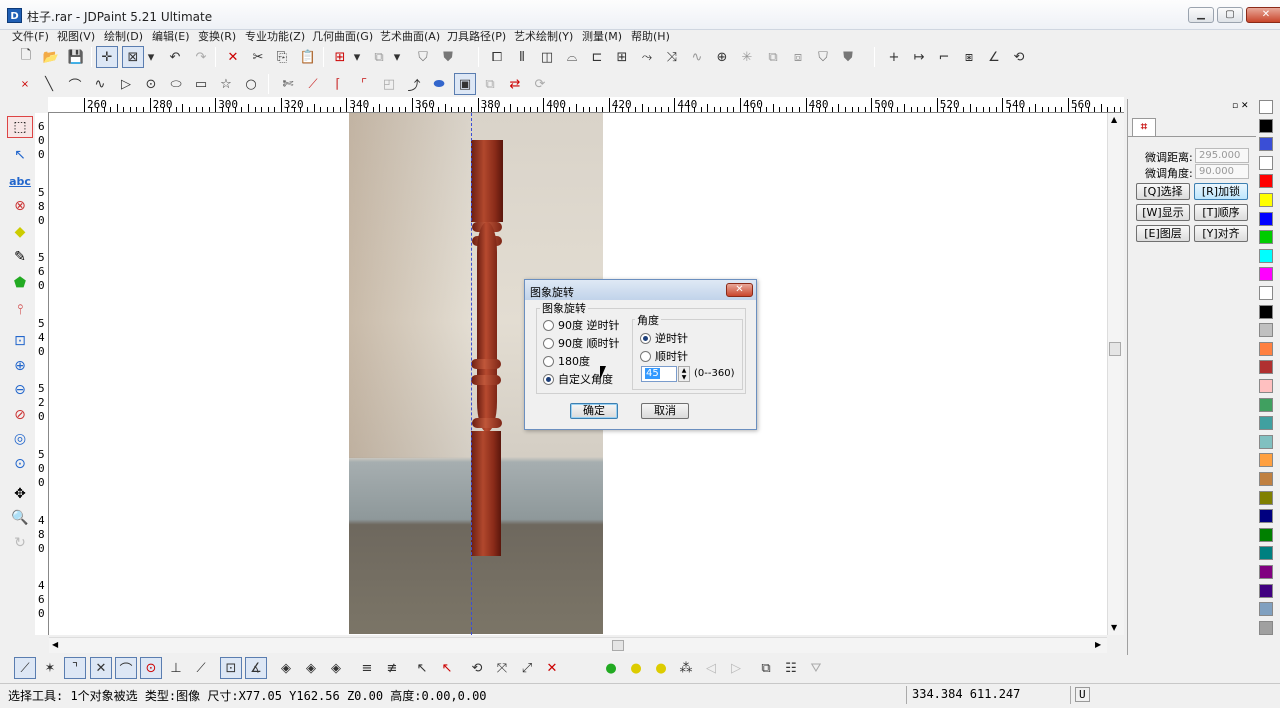  I want to click on snap-grid-icon: ⊞, so click(340, 57).